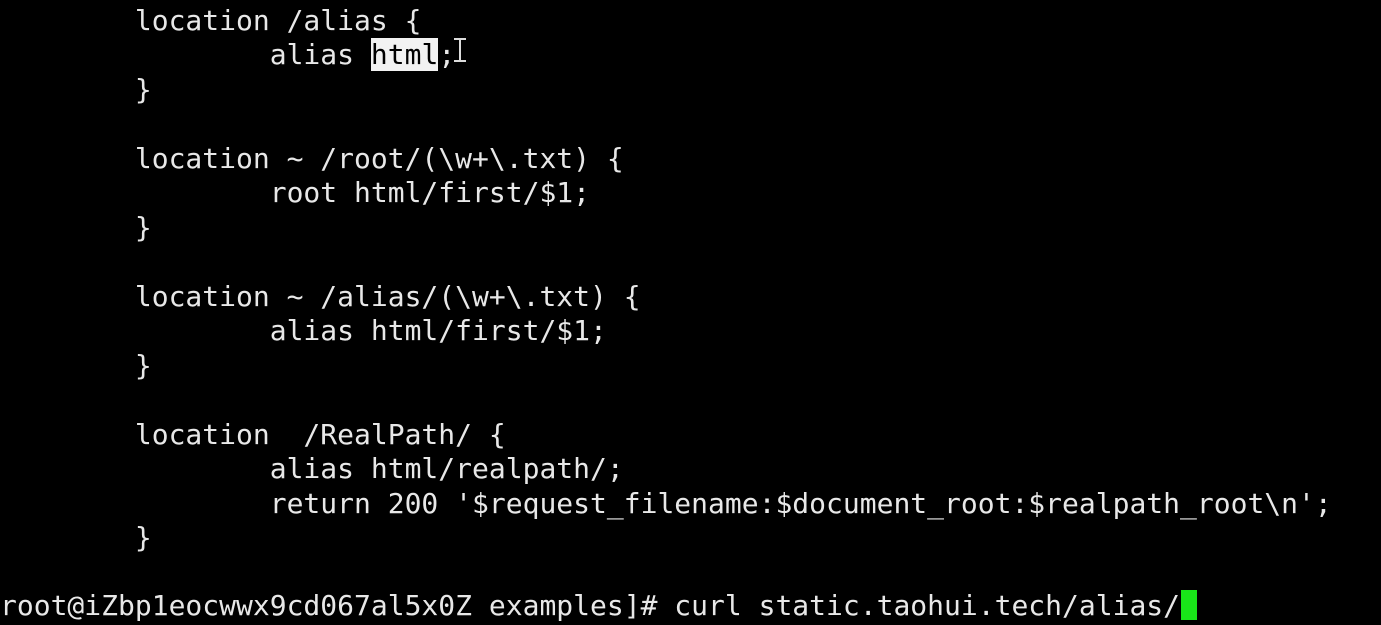 The image size is (1381, 625). What do you see at coordinates (76, 365) in the screenshot?
I see `code-line-11: }` at bounding box center [76, 365].